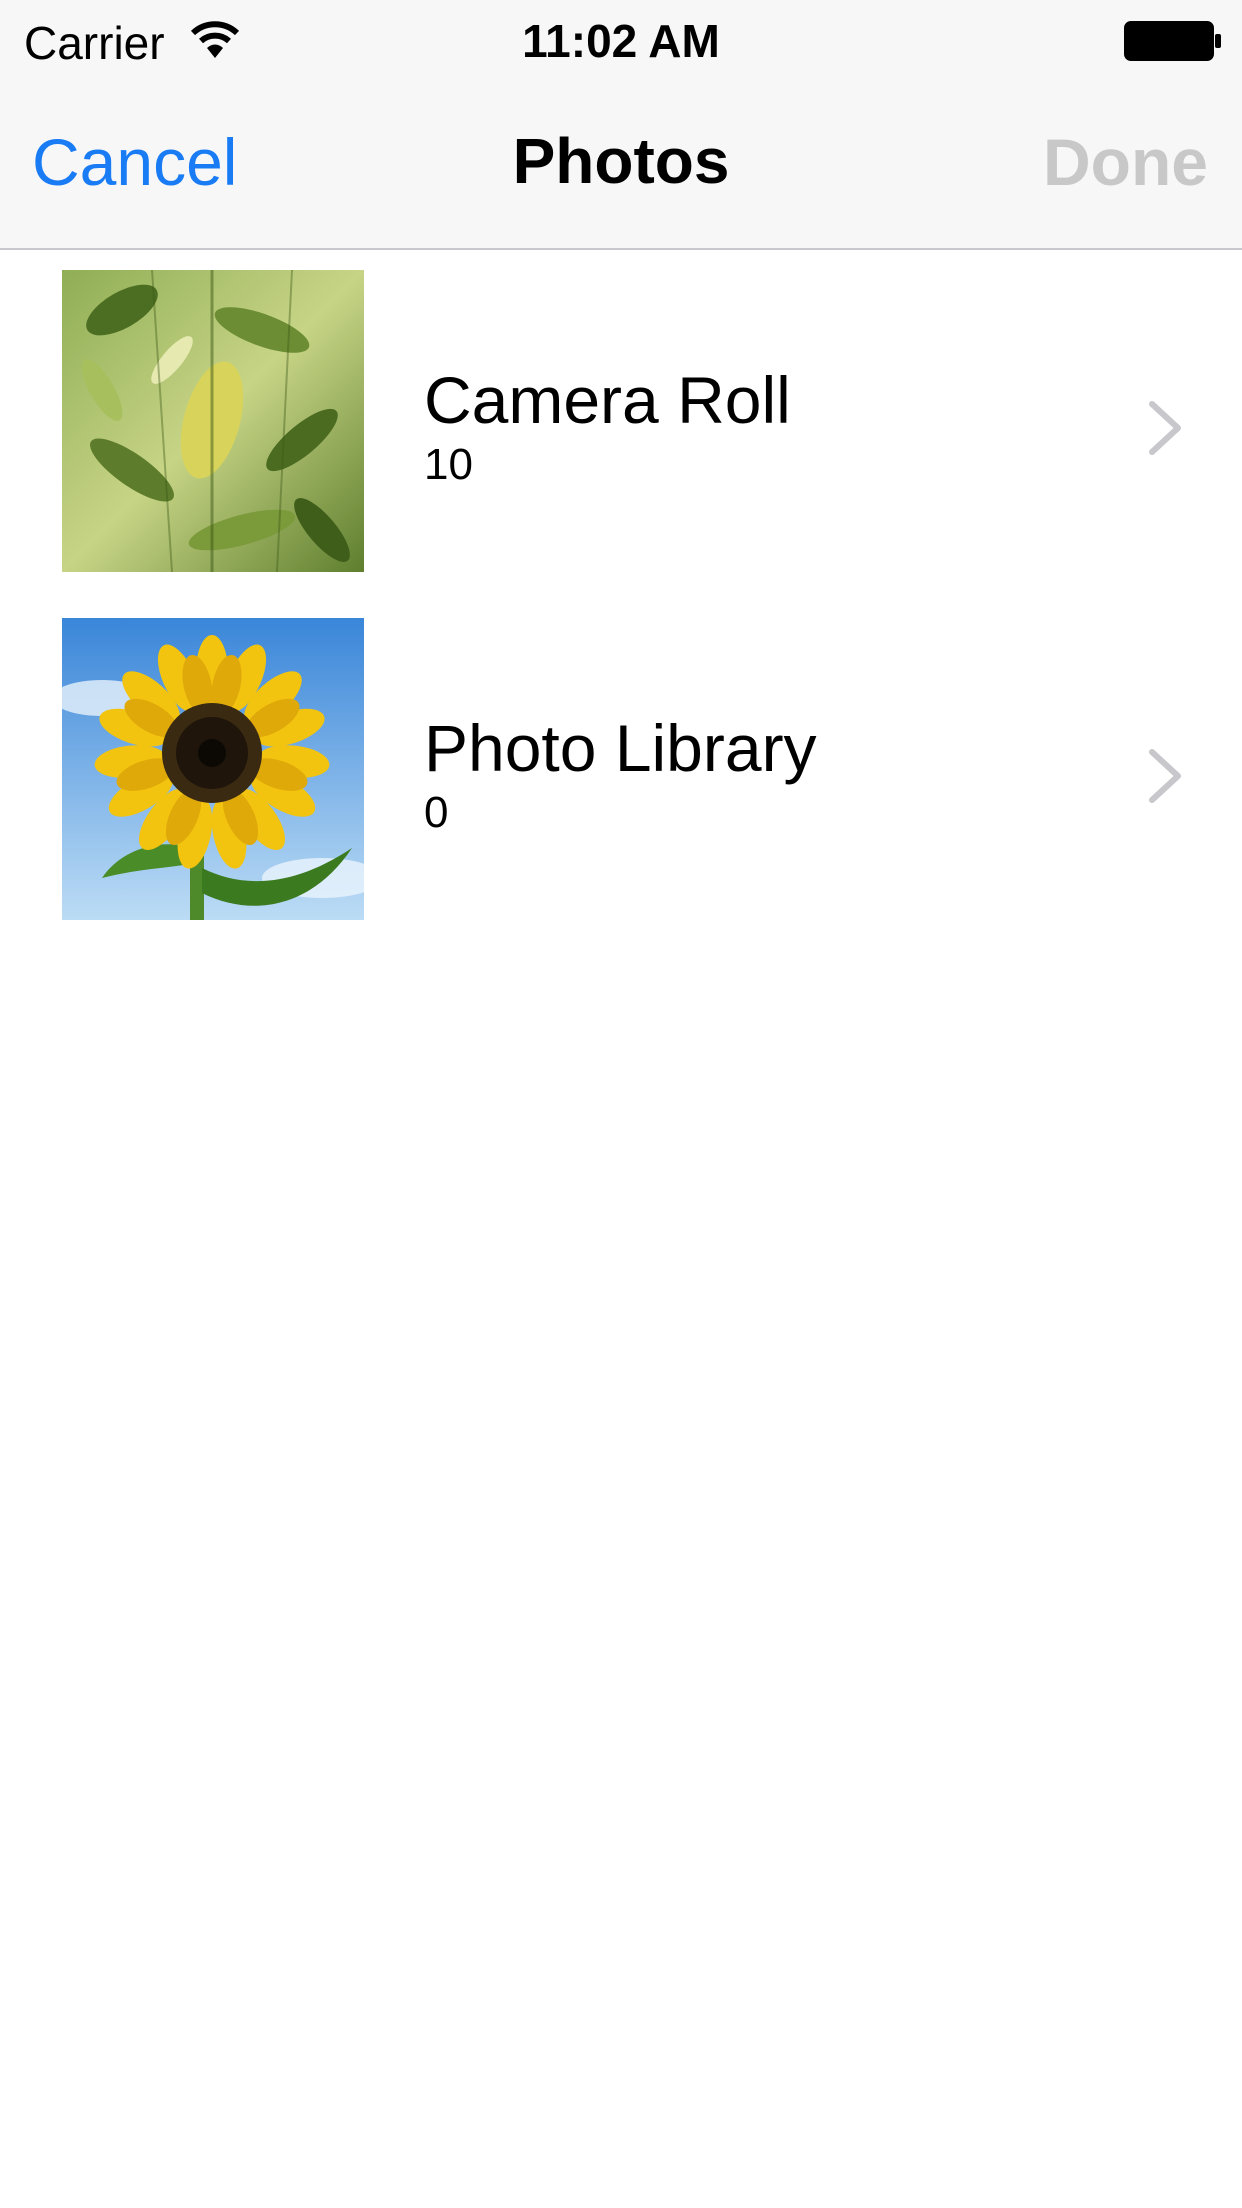 Image resolution: width=1242 pixels, height=2208 pixels. What do you see at coordinates (1125, 162) in the screenshot?
I see `done-button: Done` at bounding box center [1125, 162].